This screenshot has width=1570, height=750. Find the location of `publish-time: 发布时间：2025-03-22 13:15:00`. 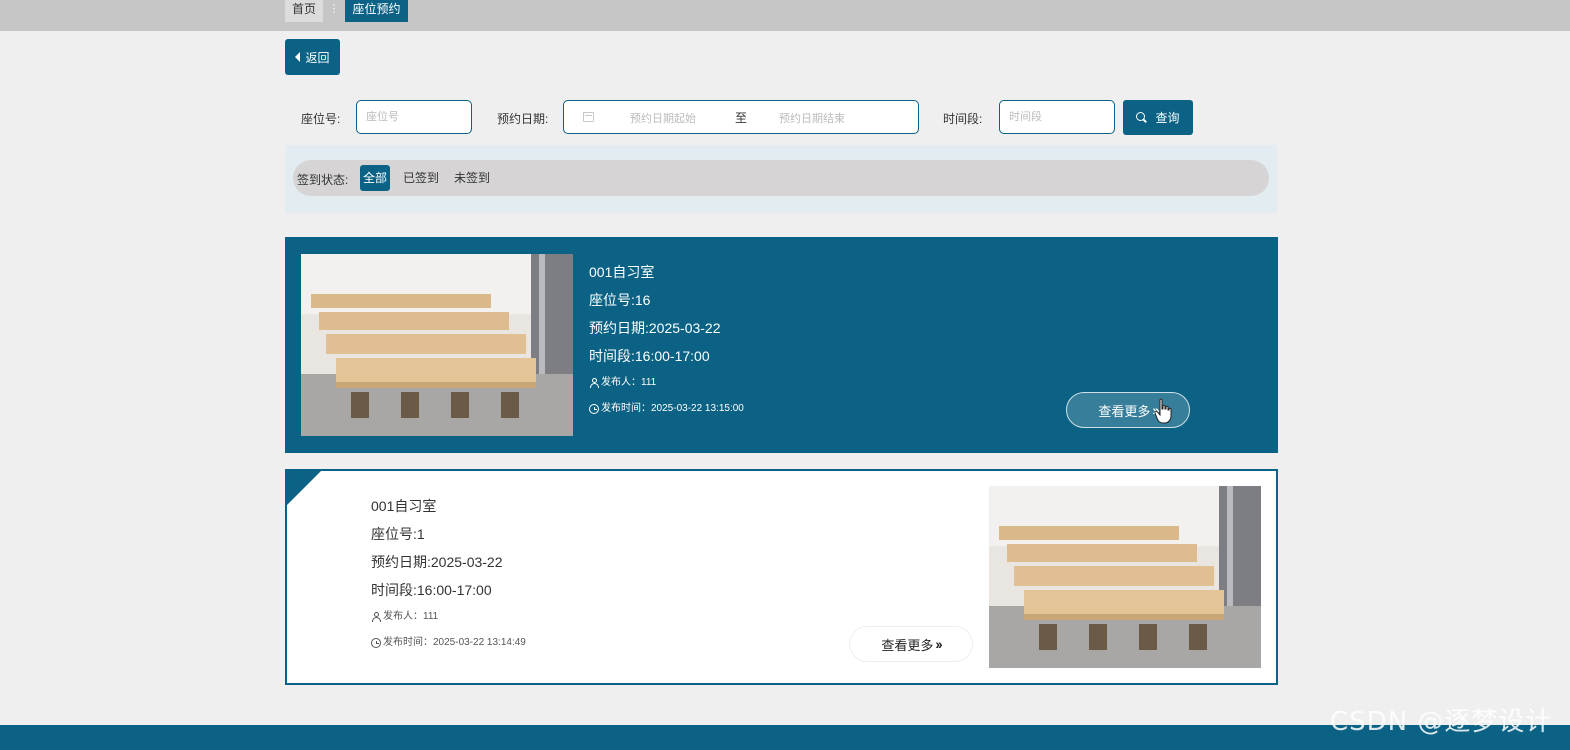

publish-time: 发布时间：2025-03-22 13:15:00 is located at coordinates (672, 408).